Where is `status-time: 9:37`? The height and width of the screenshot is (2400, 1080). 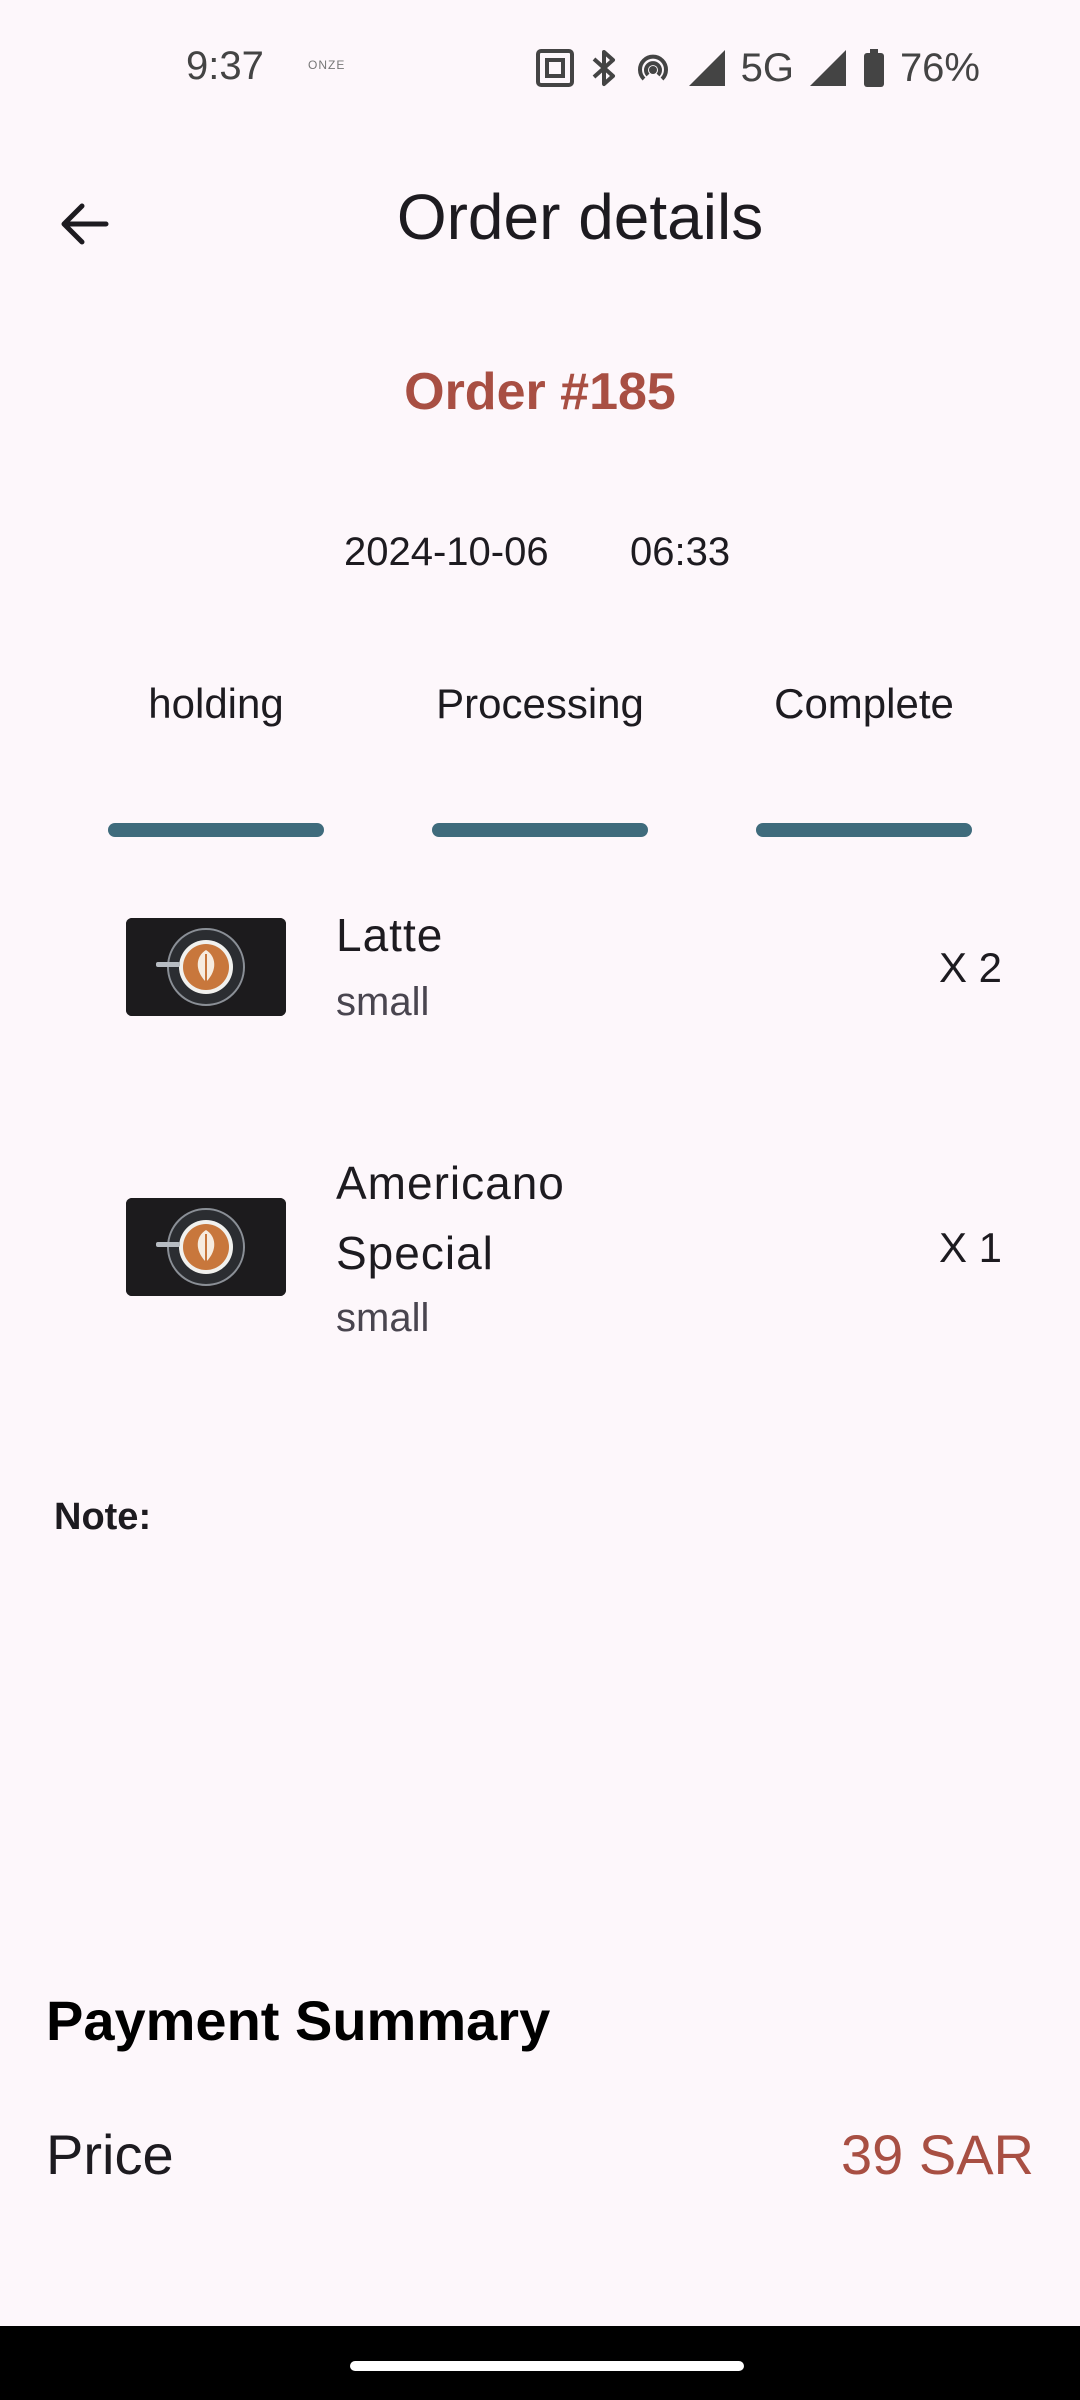
status-time: 9:37 is located at coordinates (225, 66).